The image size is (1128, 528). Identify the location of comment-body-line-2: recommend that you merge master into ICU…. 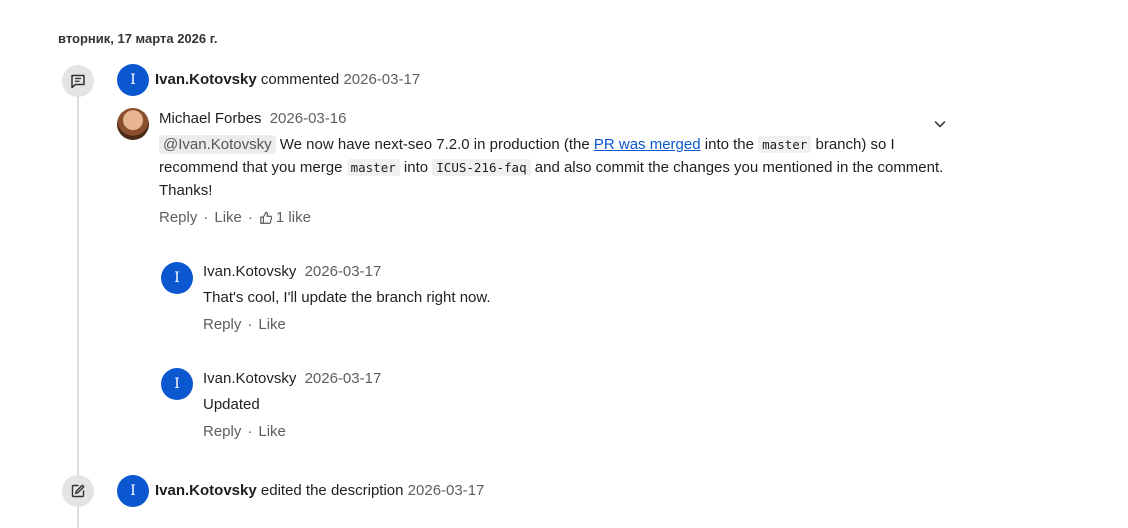
(551, 167).